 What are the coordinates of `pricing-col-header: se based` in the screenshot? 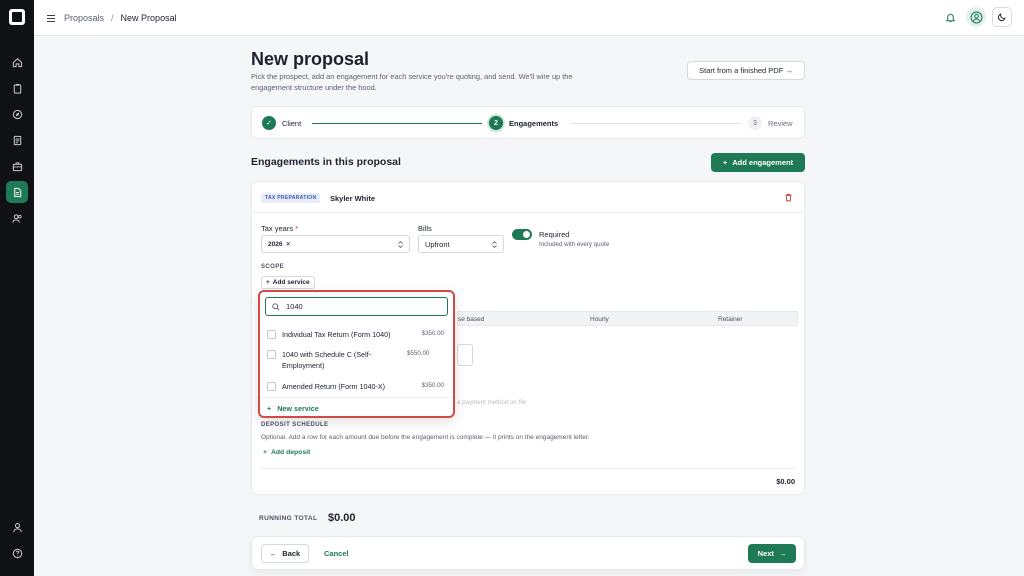 It's located at (471, 319).